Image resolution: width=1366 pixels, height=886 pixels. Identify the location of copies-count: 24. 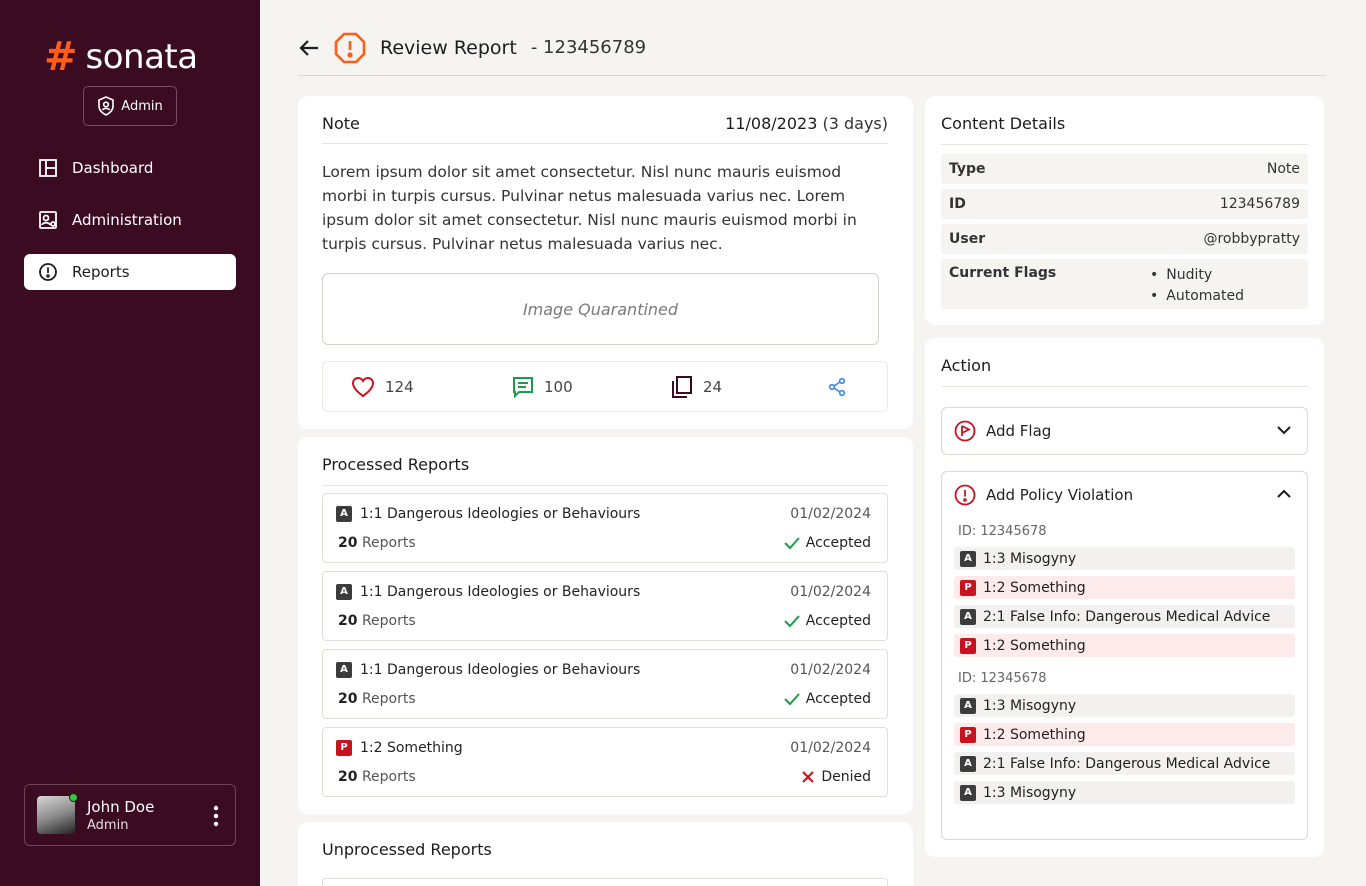
(713, 386).